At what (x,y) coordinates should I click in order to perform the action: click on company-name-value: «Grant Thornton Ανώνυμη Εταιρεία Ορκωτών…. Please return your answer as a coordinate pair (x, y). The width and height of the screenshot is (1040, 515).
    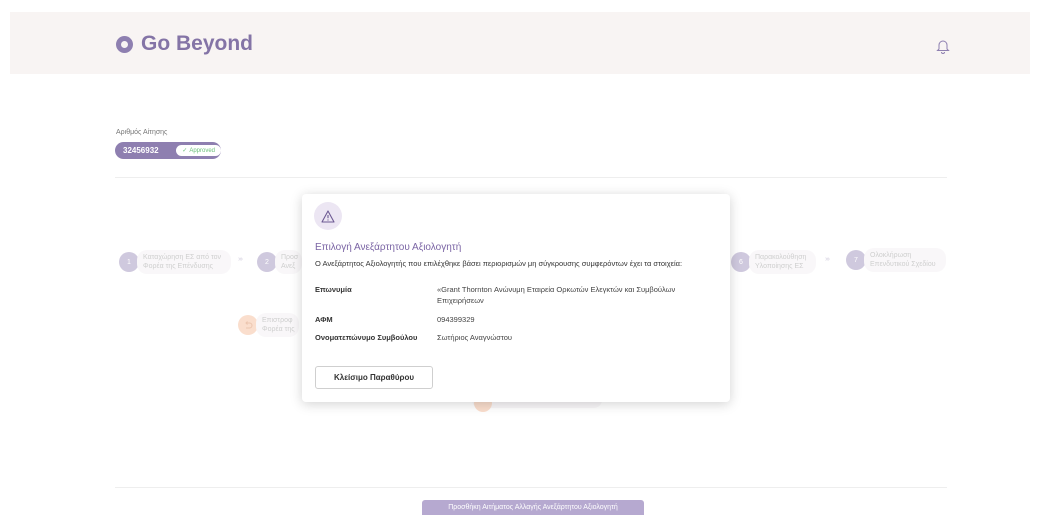
    Looking at the image, I should click on (556, 295).